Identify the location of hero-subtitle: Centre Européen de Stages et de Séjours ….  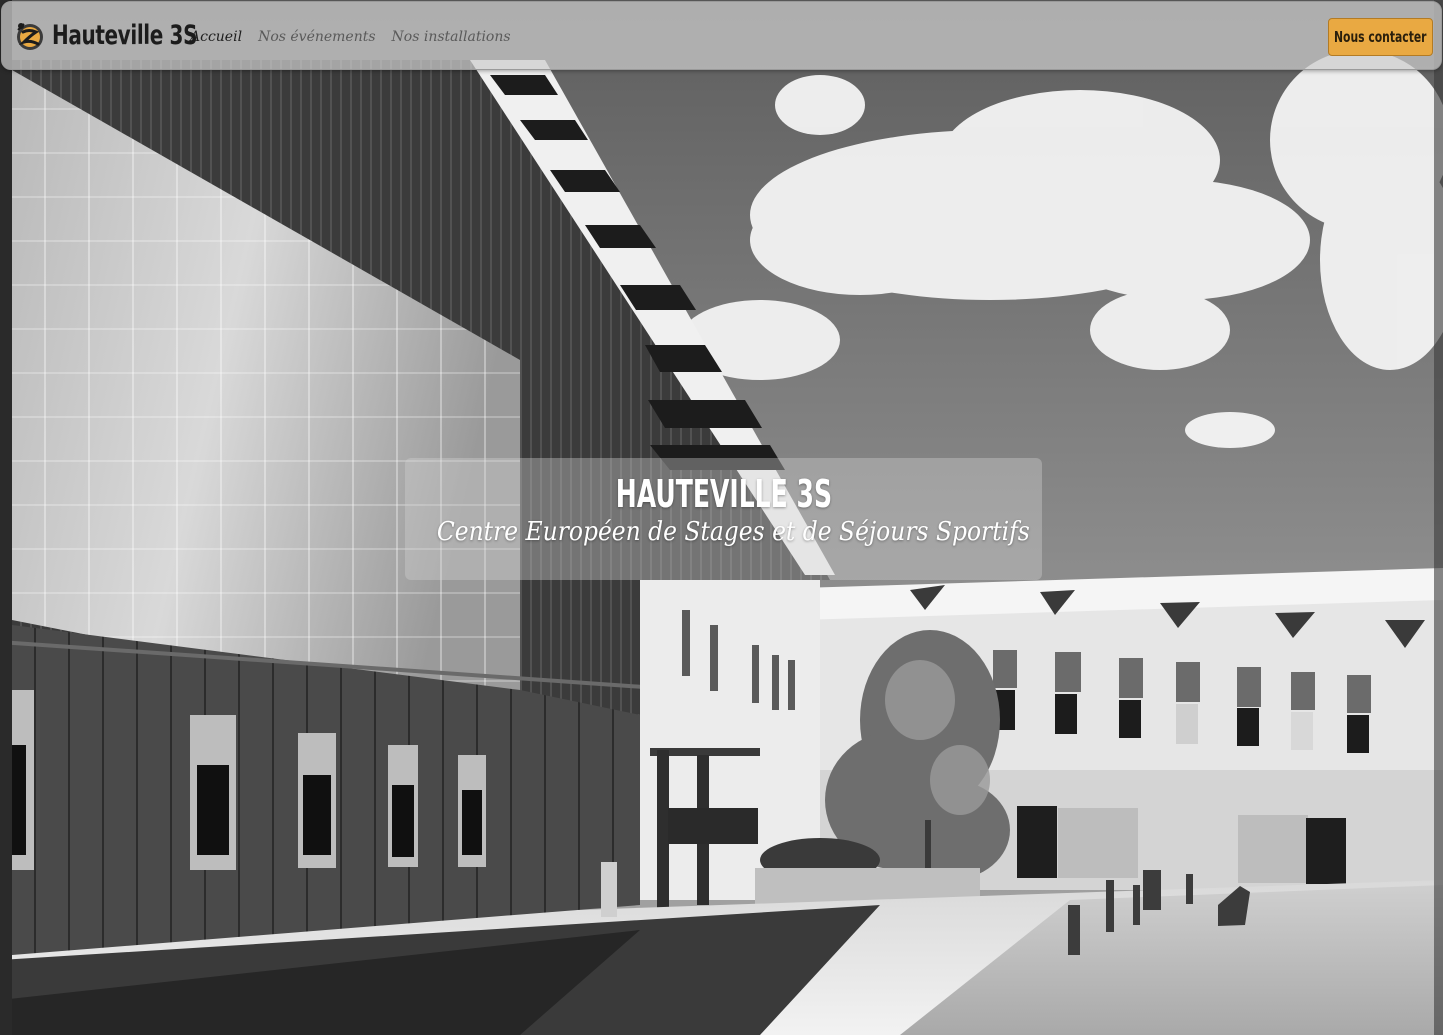
(733, 532).